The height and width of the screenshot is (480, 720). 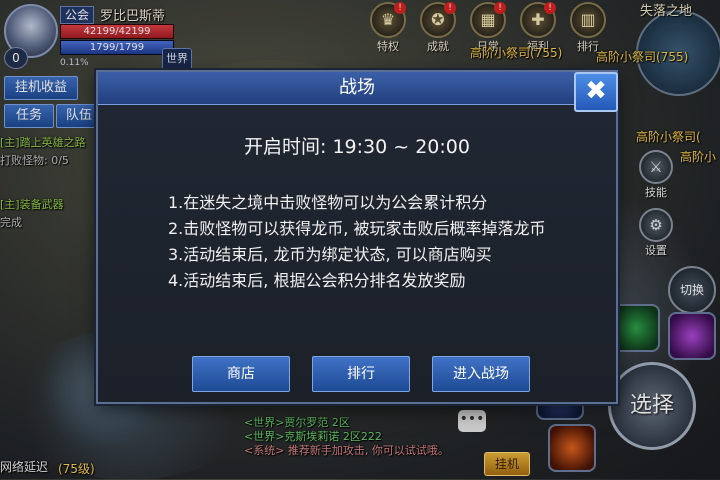 What do you see at coordinates (328, 202) in the screenshot?
I see `rule-item: 1.在迷失之境中击败怪物可以为公会累计积分` at bounding box center [328, 202].